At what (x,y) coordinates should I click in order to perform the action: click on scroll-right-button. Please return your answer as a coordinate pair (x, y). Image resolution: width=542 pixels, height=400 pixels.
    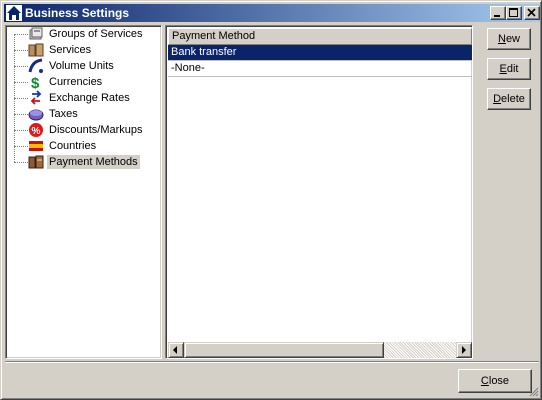
    Looking at the image, I should click on (464, 350).